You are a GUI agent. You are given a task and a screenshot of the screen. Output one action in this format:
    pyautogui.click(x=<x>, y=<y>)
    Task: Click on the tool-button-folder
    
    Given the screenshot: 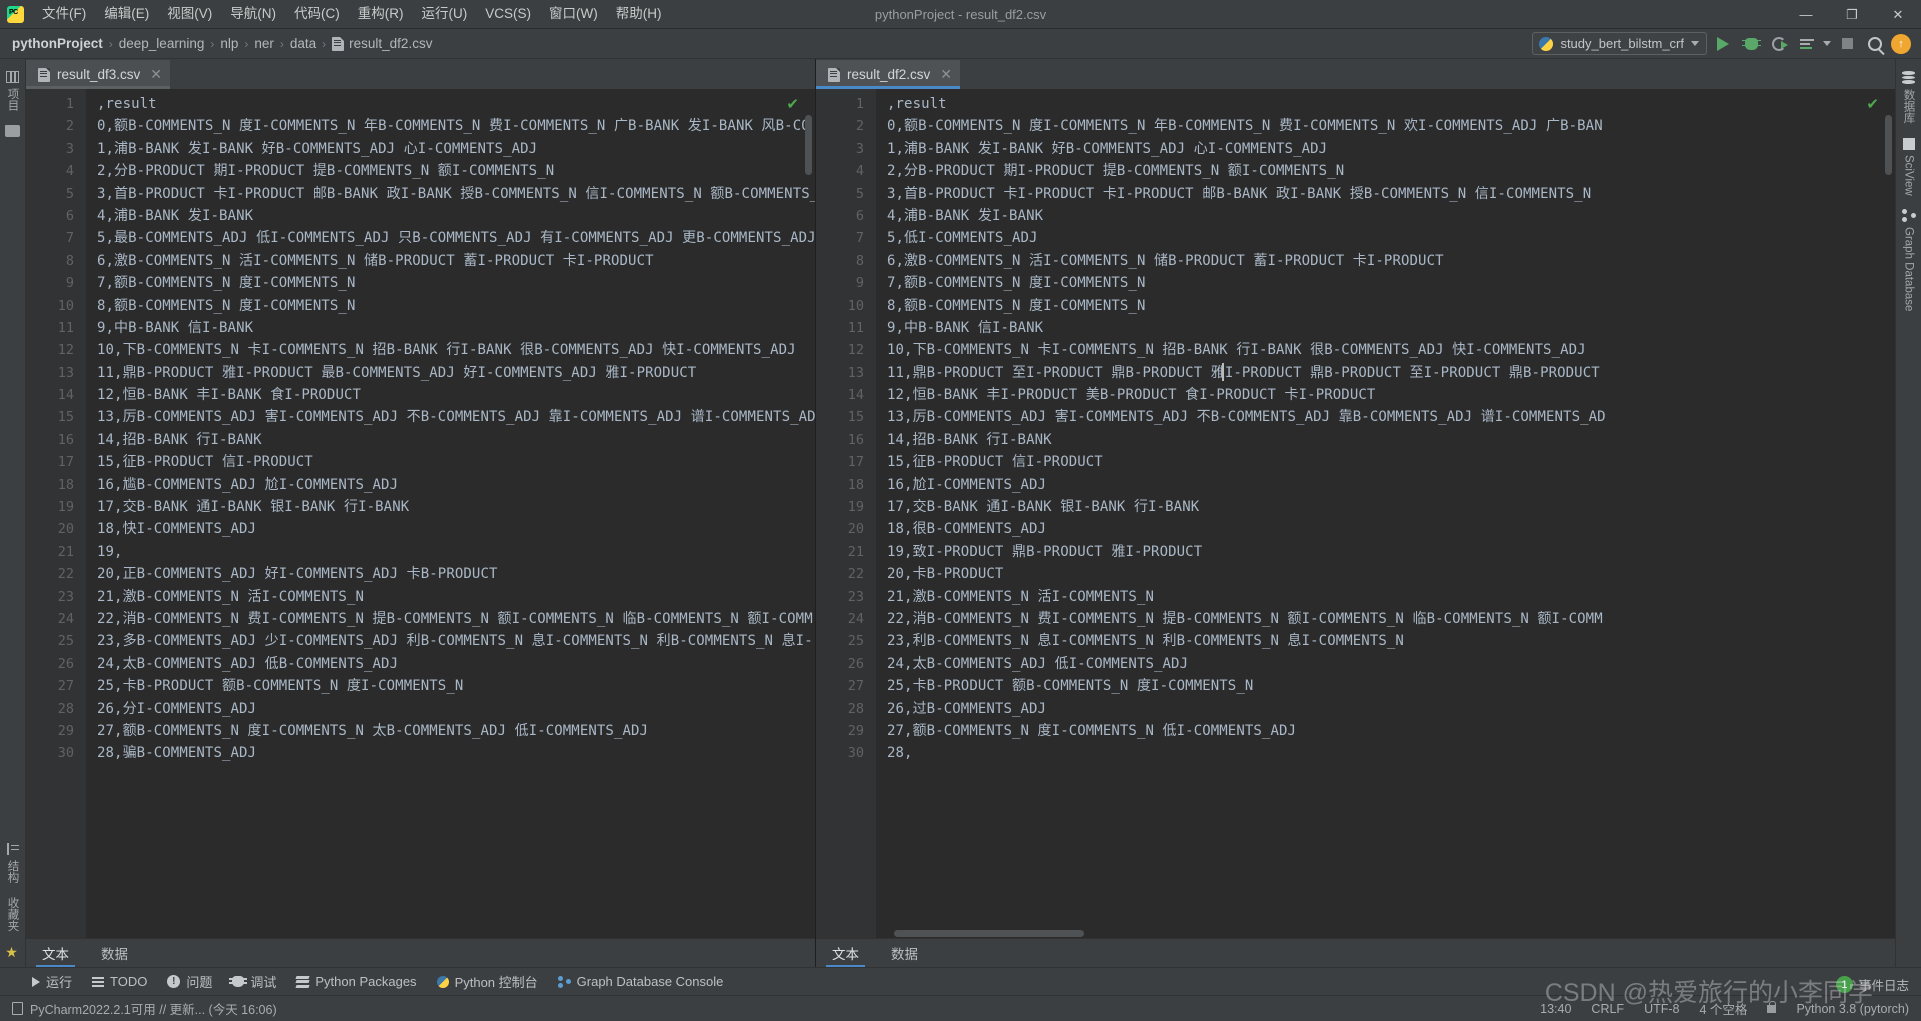 What is the action you would take?
    pyautogui.click(x=12, y=131)
    